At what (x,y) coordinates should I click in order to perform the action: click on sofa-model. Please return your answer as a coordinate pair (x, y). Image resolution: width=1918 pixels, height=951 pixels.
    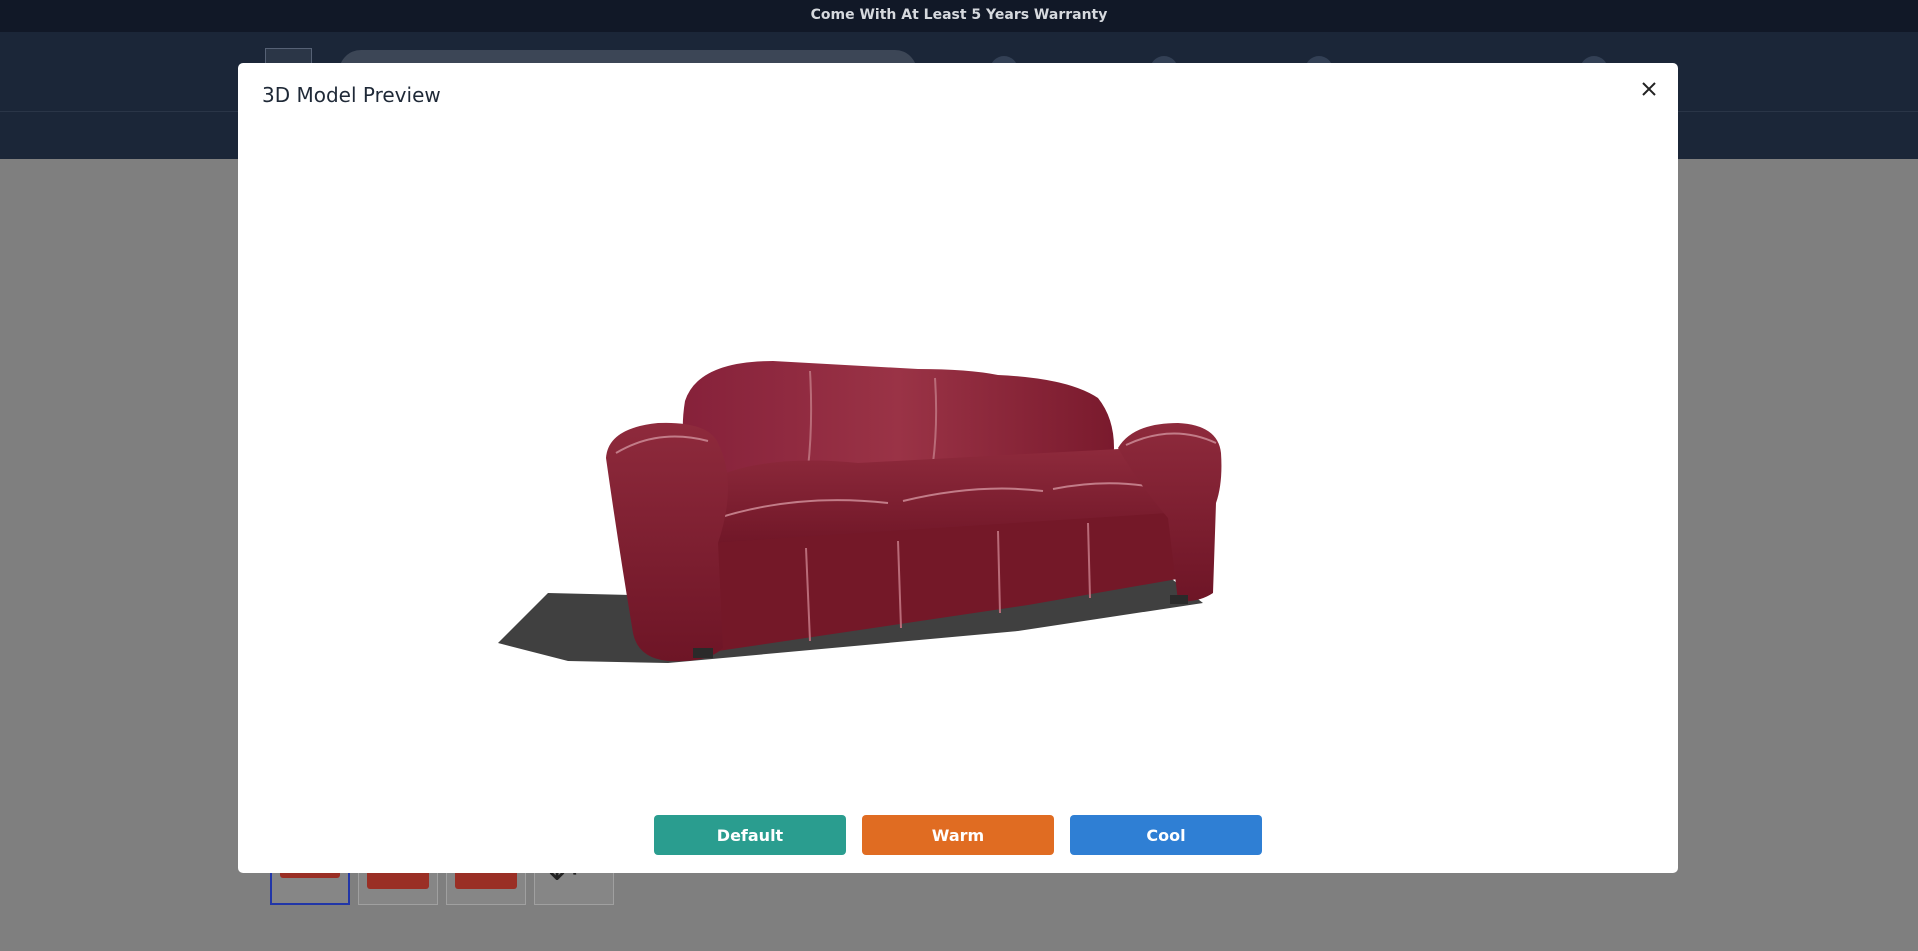
    Looking at the image, I should click on (860, 512).